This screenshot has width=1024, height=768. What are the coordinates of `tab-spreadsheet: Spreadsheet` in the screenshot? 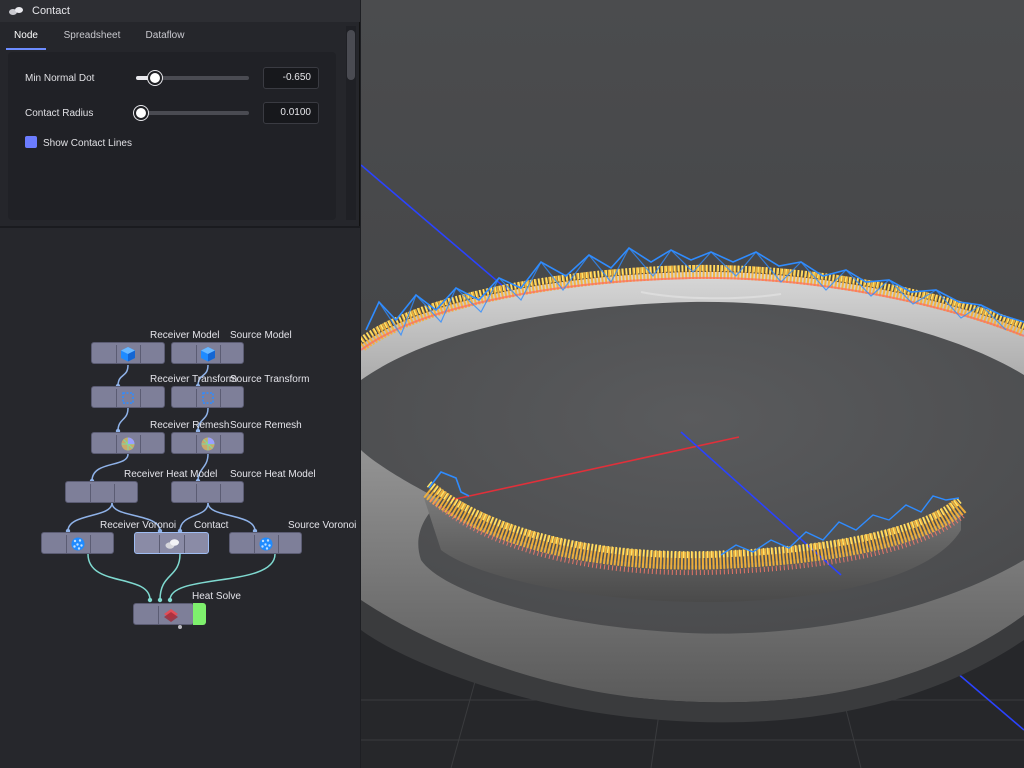 It's located at (92, 37).